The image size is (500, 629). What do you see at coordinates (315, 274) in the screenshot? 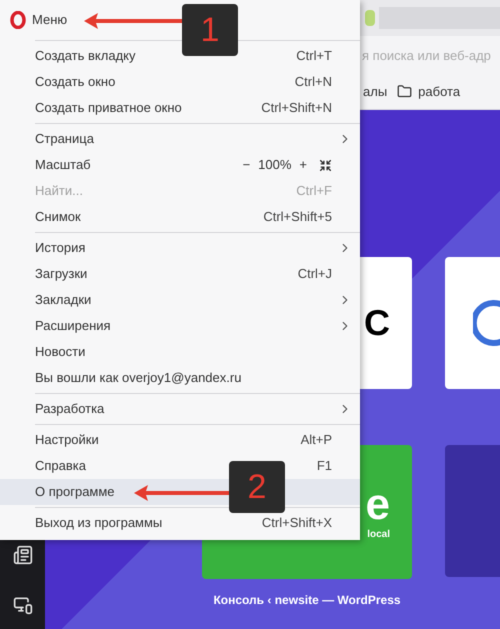
I see `shortcut-text: Ctrl+J` at bounding box center [315, 274].